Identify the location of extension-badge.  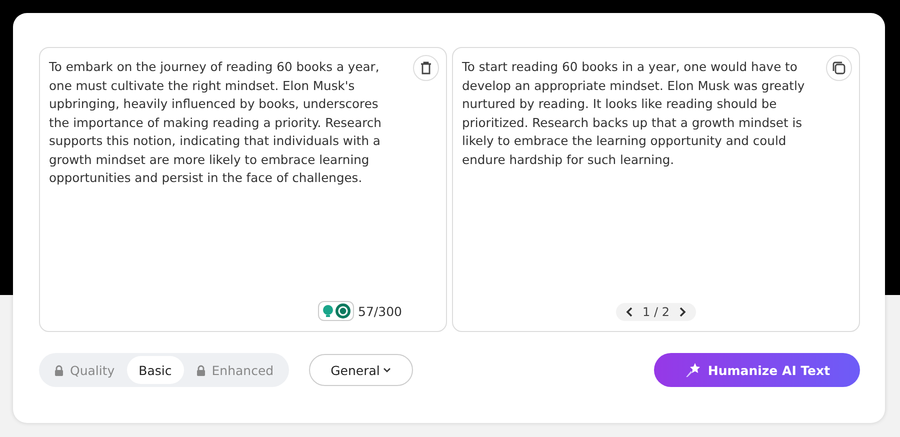
(336, 311).